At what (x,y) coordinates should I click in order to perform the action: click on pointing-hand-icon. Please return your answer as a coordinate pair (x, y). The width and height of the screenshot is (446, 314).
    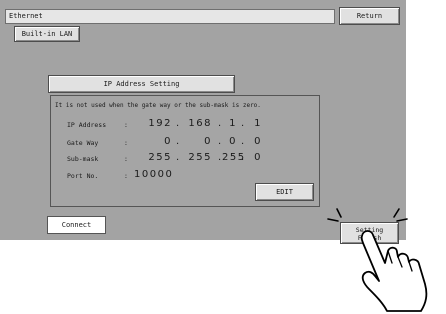
    Looking at the image, I should click on (377, 260).